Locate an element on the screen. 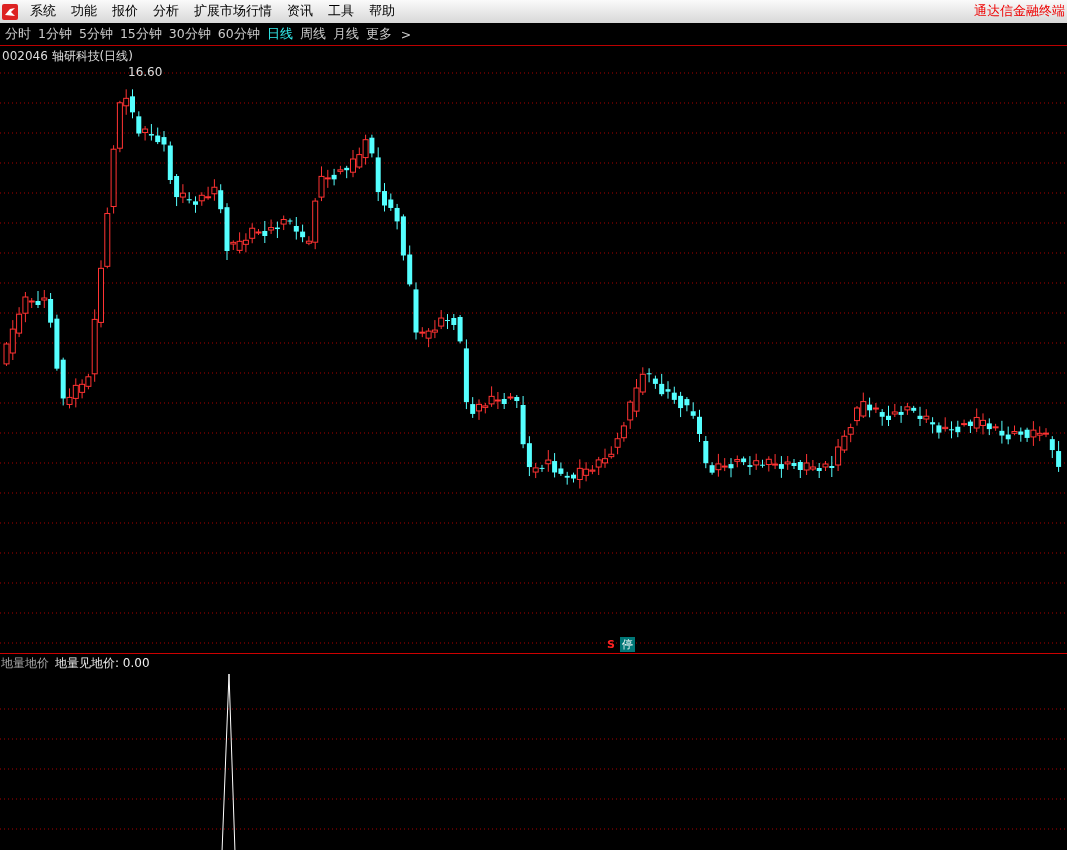 This screenshot has height=850, width=1067. chevron-icon: > is located at coordinates (406, 34).